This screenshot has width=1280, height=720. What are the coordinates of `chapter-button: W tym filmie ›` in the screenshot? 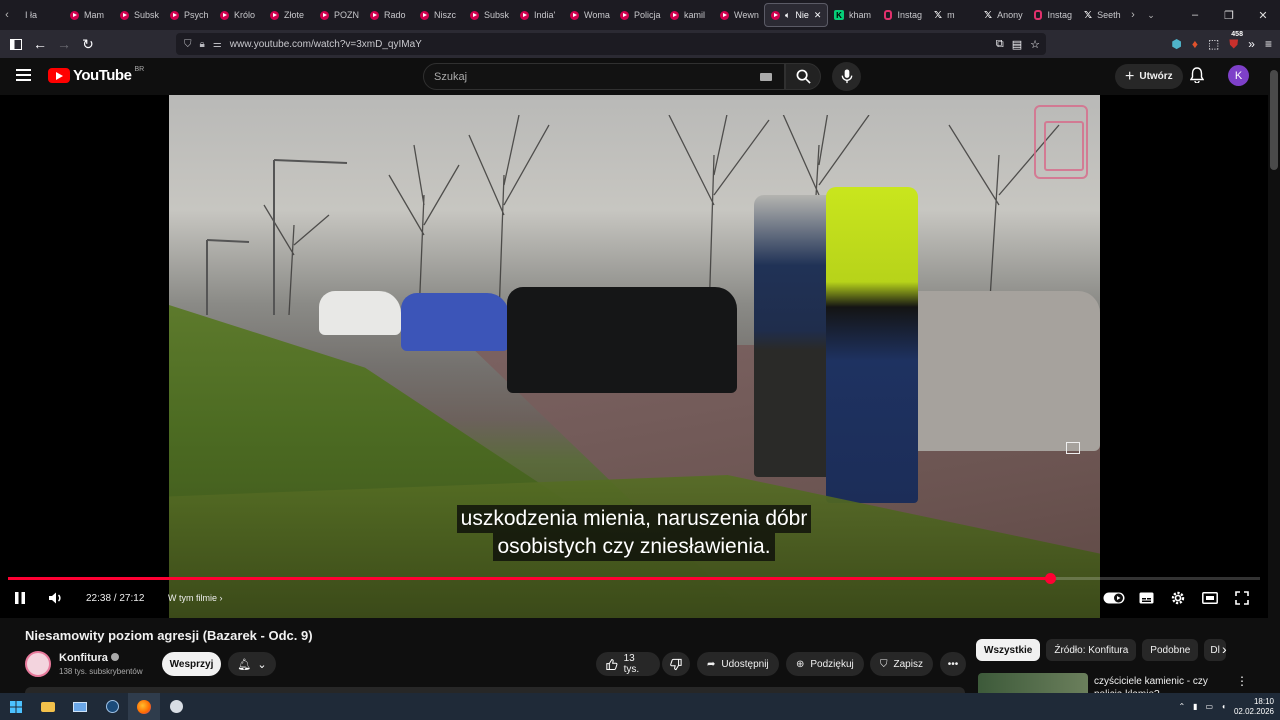 It's located at (195, 598).